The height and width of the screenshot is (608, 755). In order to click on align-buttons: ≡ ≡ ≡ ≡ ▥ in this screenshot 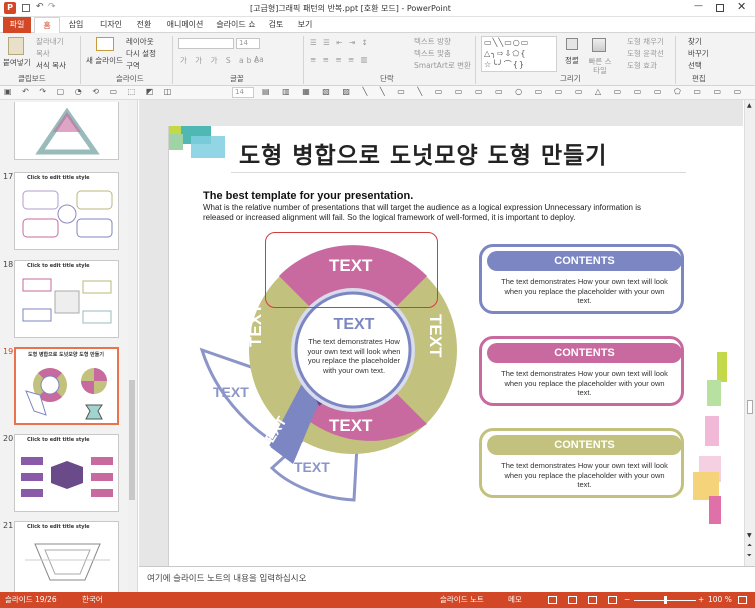, I will do `click(340, 59)`.